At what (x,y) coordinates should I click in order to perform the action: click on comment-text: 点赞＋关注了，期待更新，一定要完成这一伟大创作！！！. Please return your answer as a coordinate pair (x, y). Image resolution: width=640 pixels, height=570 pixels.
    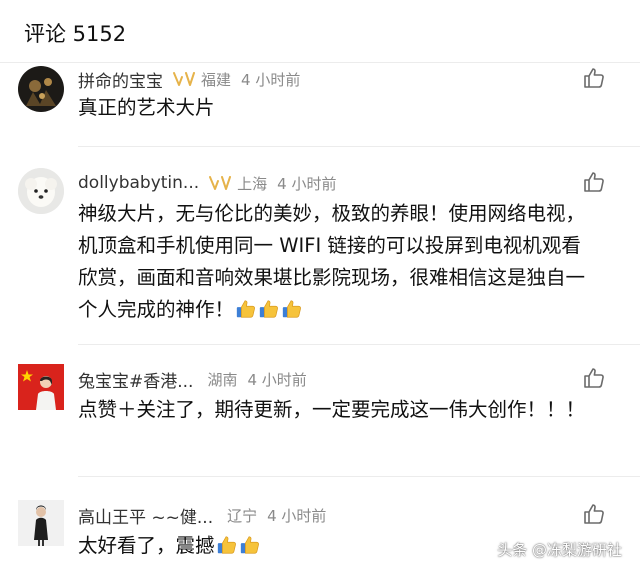
    Looking at the image, I should click on (332, 409).